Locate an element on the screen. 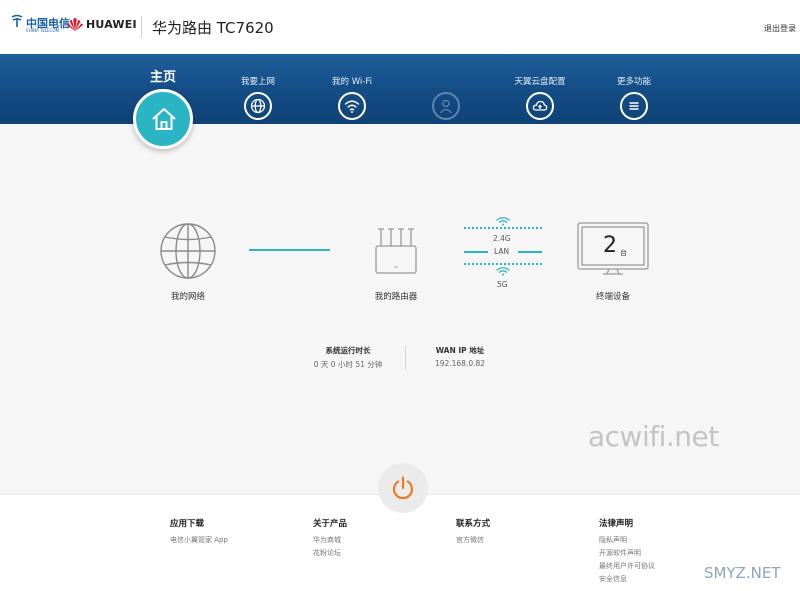 The height and width of the screenshot is (591, 800). footer-heading: 联系方式 is located at coordinates (473, 524).